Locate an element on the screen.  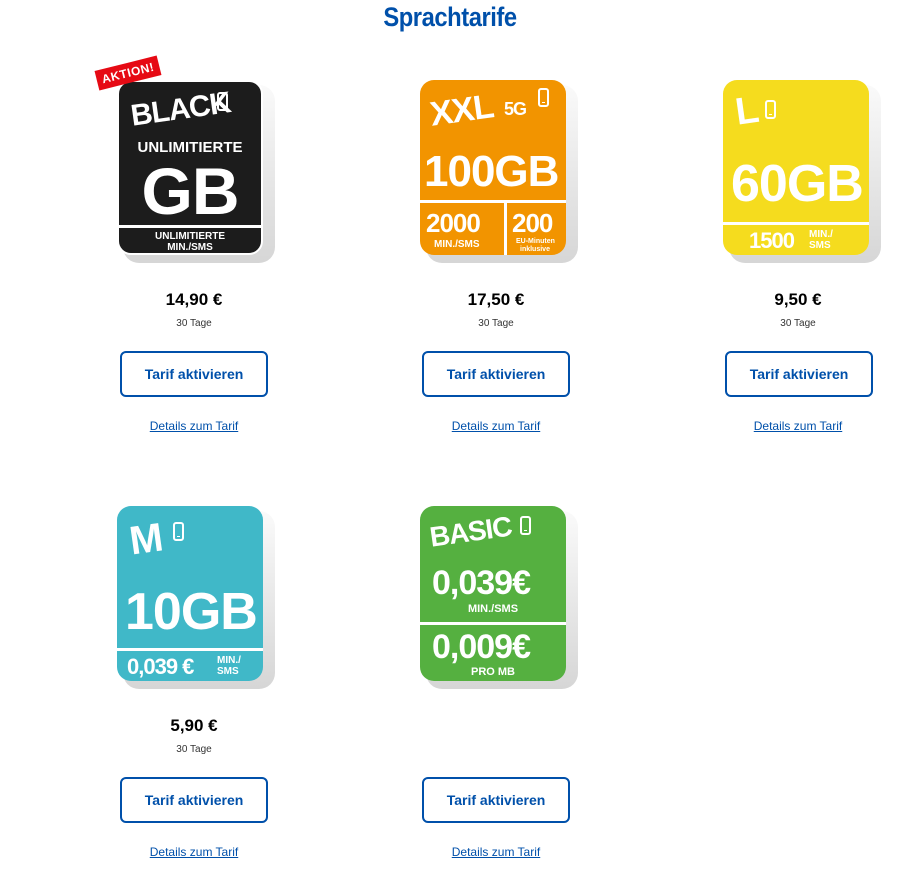
details-link-black: Details zum Tarif is located at coordinates (194, 426).